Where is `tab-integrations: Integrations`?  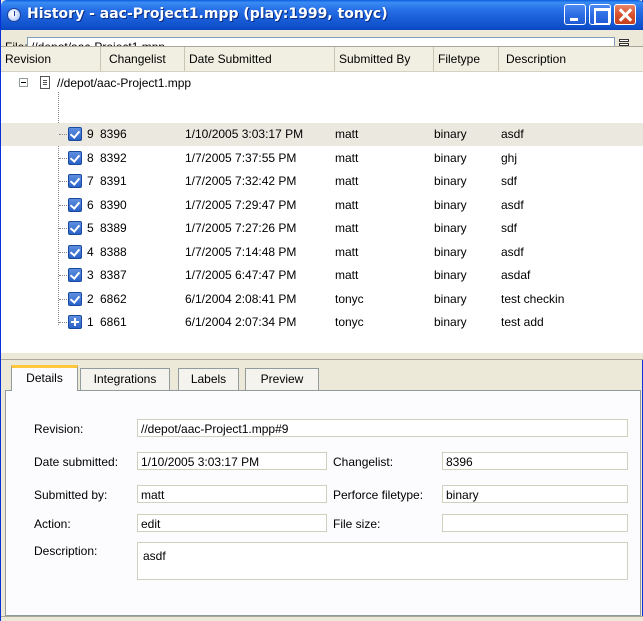
tab-integrations: Integrations is located at coordinates (125, 379).